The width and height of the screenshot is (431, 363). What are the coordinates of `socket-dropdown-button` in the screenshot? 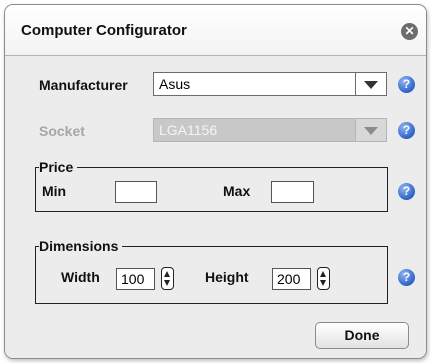 It's located at (370, 130).